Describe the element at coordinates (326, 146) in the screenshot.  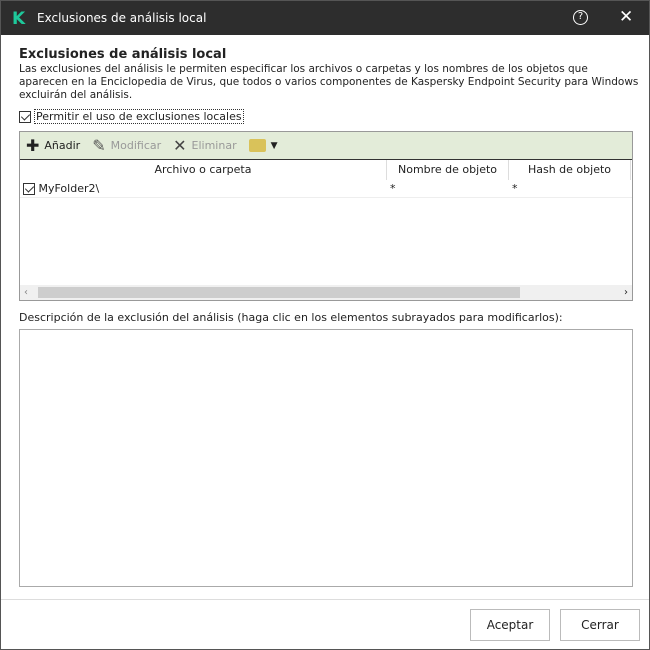
I see `toolbar: ✚ Añadir ✎ Modificar ✕ Eliminar ▼` at that location.